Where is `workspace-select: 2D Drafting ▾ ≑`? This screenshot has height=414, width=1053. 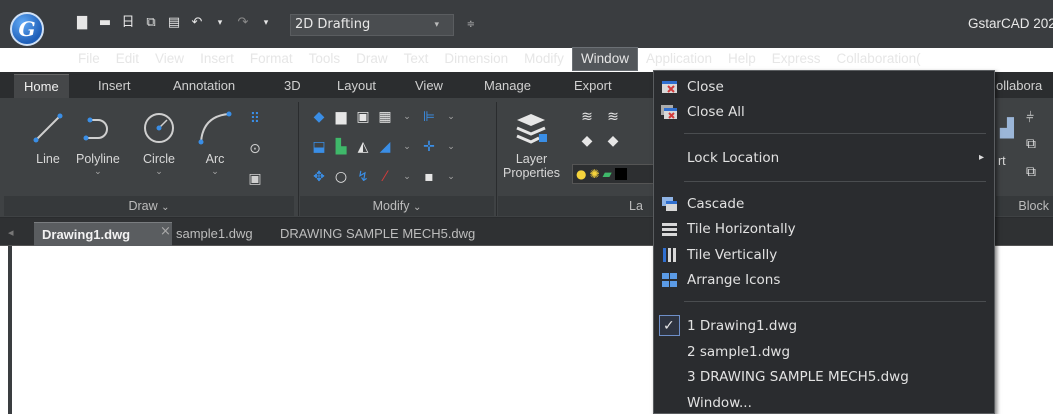
workspace-select: 2D Drafting ▾ ≑ is located at coordinates (382, 25).